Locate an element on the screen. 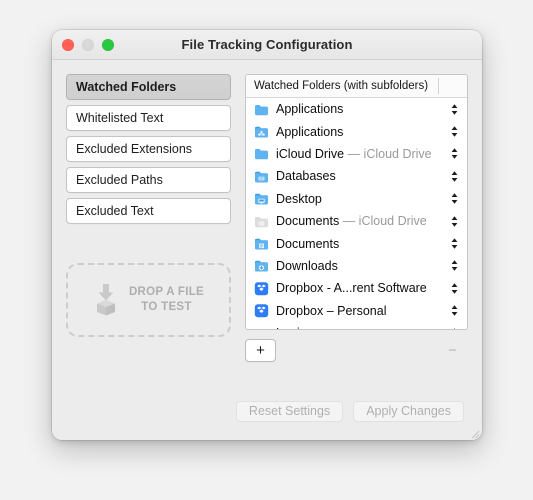 Image resolution: width=533 pixels, height=500 pixels. folder-documents-icon is located at coordinates (261, 243).